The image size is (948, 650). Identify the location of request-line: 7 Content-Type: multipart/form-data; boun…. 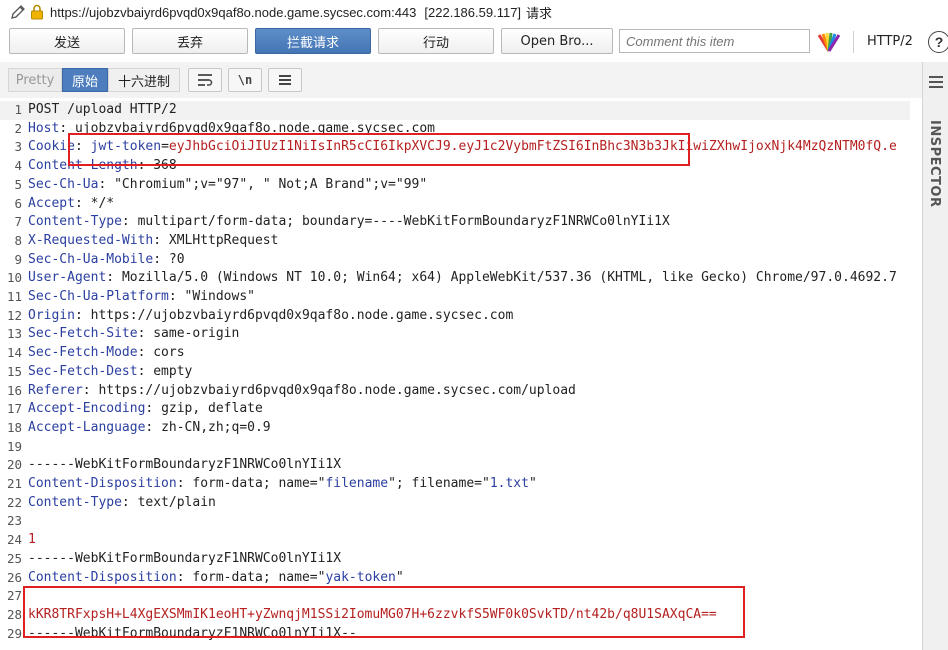
(461, 222).